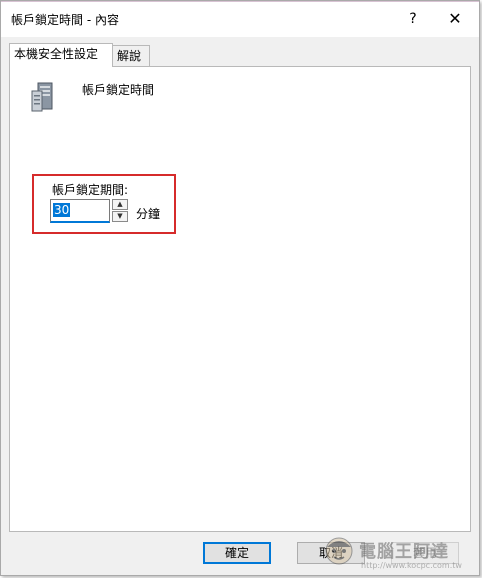 The width and height of the screenshot is (482, 578). Describe the element at coordinates (80, 211) in the screenshot. I see `lockout-duration-input: 30` at that location.